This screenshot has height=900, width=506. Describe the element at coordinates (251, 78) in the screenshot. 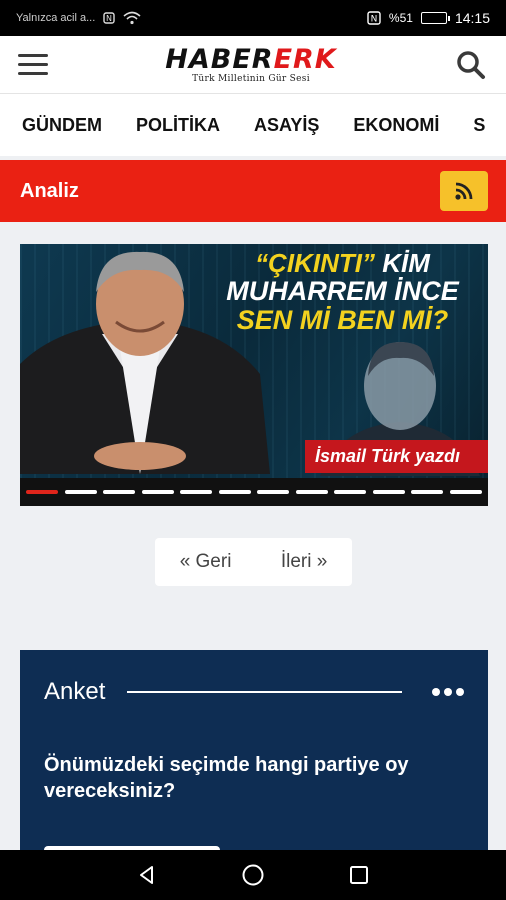

I see `logo-slogan: Türk Milletinin Gür Sesi` at that location.